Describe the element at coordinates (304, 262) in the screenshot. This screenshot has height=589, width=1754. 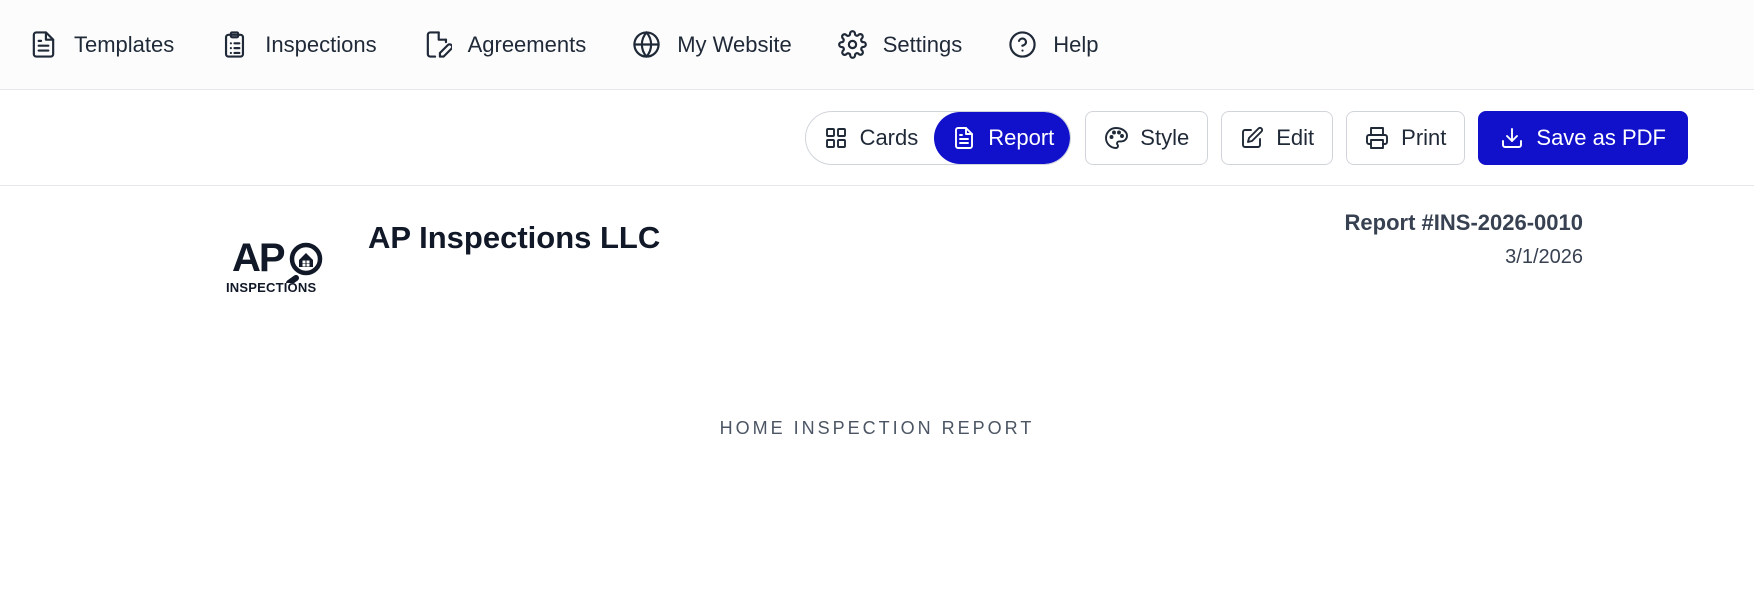
I see `magnifier-house-icon` at that location.